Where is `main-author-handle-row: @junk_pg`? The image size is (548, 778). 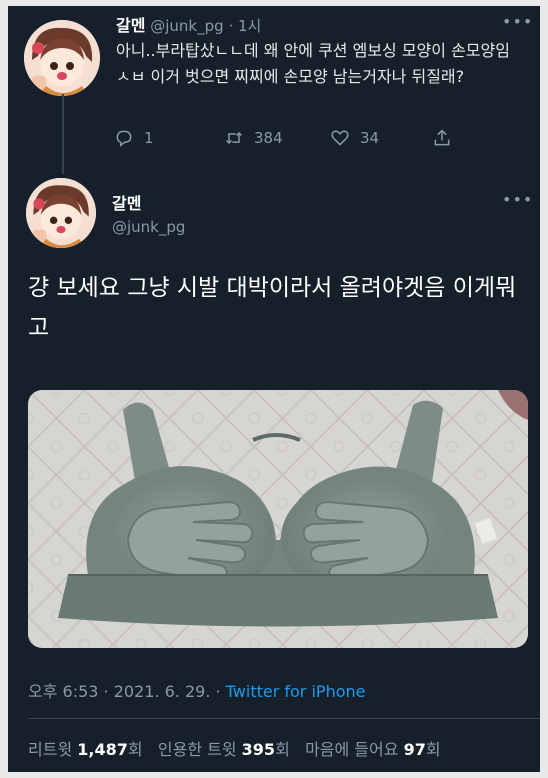 main-author-handle-row: @junk_pg is located at coordinates (148, 227).